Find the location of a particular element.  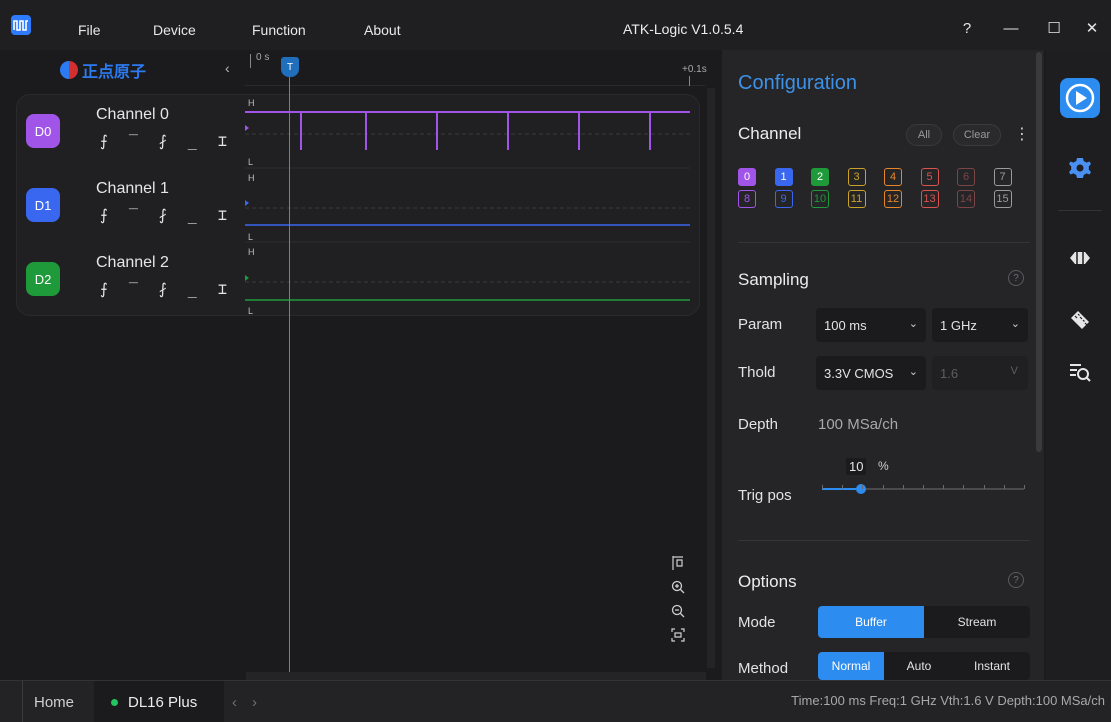

gear-icon is located at coordinates (1080, 168).